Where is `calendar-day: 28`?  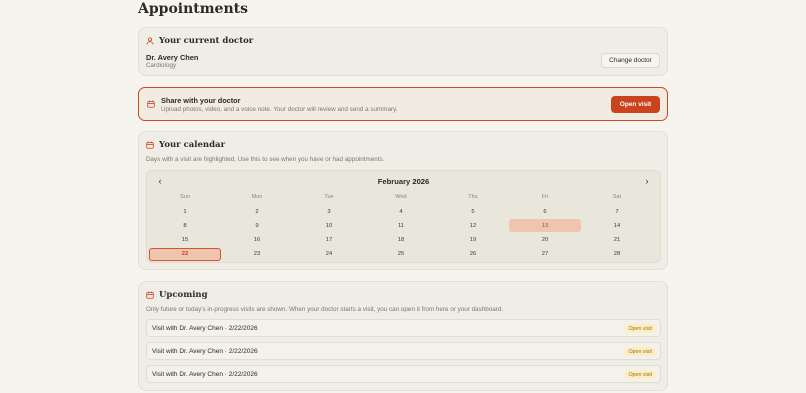
calendar-day: 28 is located at coordinates (617, 254).